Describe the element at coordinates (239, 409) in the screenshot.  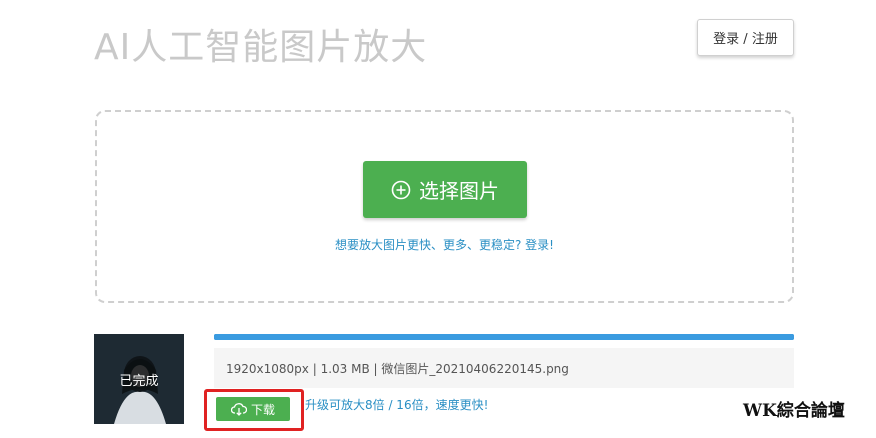
I see `cloud-download-icon` at that location.